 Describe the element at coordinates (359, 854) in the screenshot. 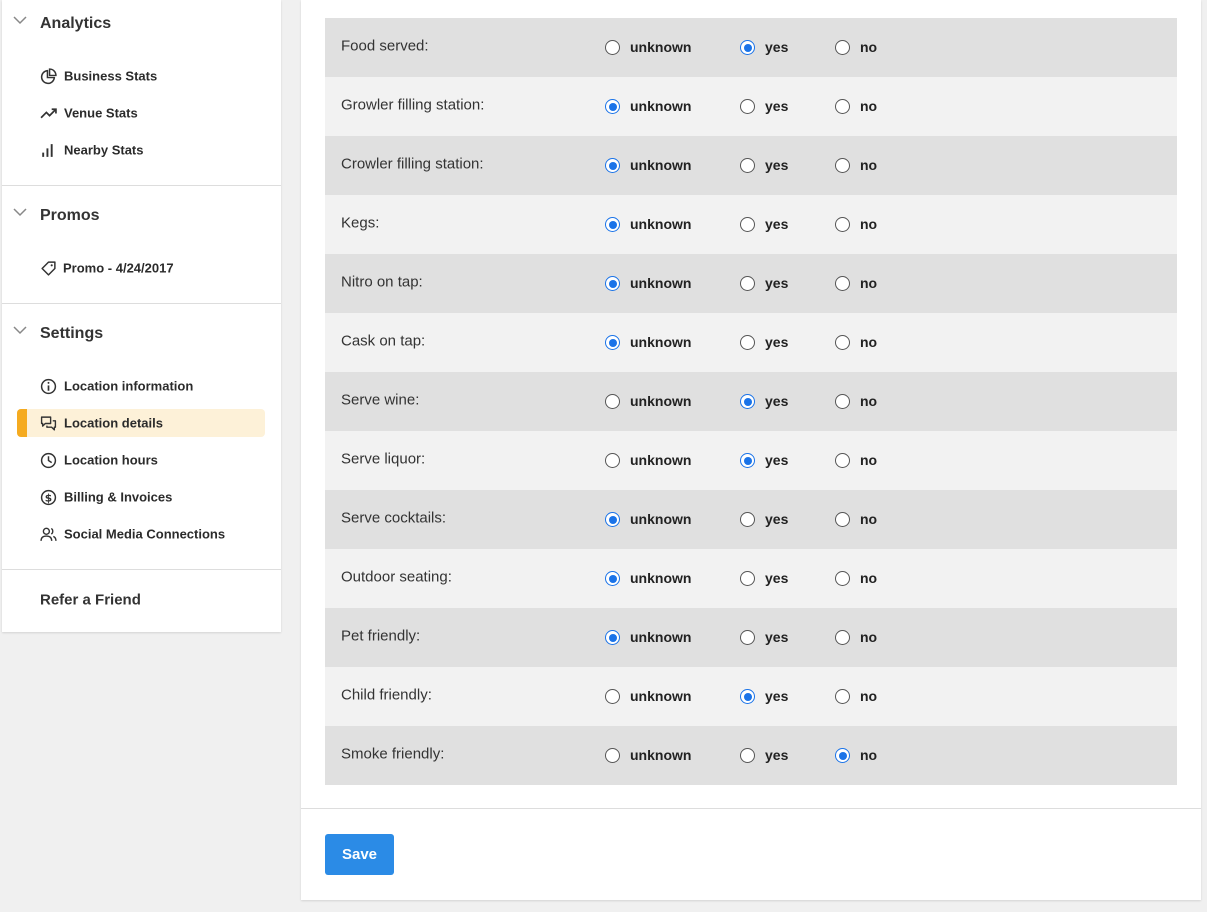

I see `save-button: Save` at that location.